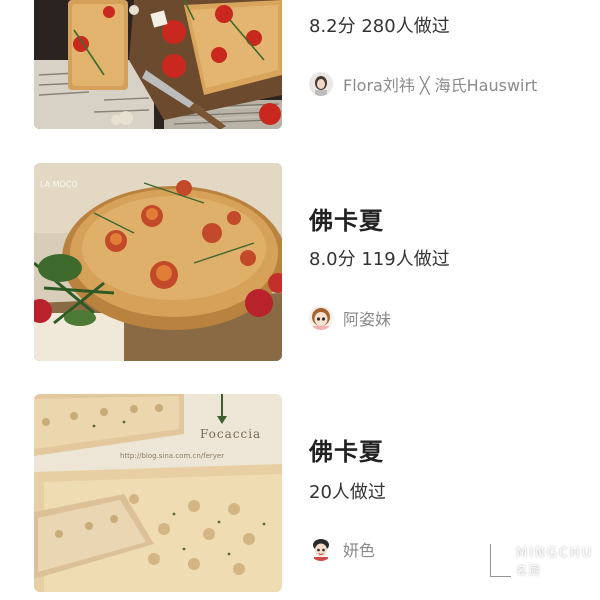  Describe the element at coordinates (379, 259) in the screenshot. I see `recipe-stats: 8.0分 119人做过` at that location.